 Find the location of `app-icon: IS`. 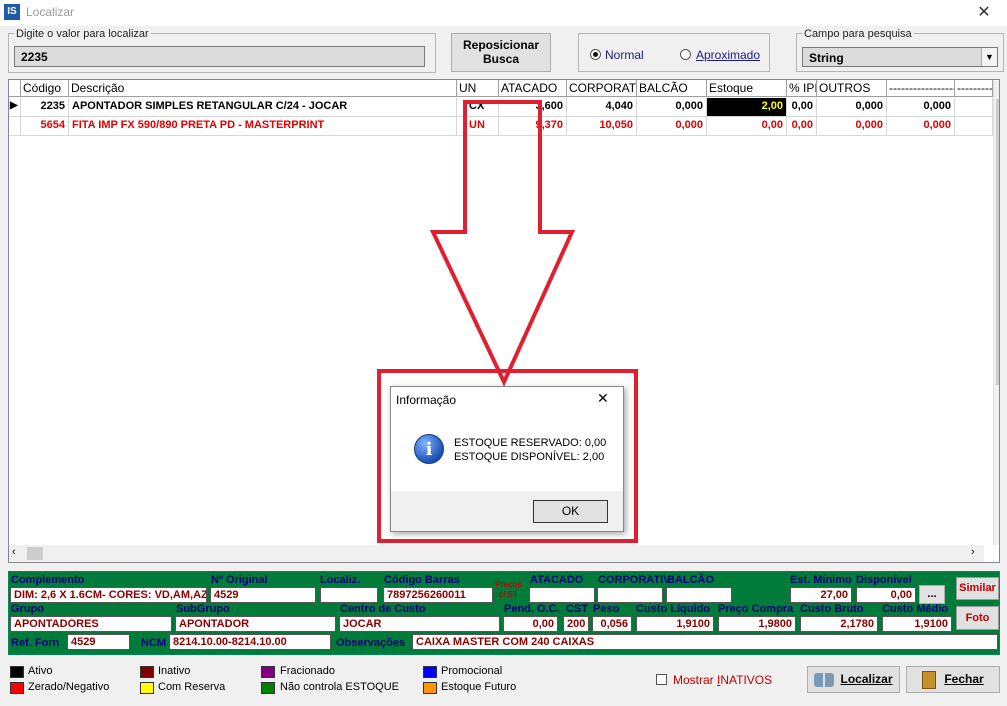

app-icon: IS is located at coordinates (12, 12).